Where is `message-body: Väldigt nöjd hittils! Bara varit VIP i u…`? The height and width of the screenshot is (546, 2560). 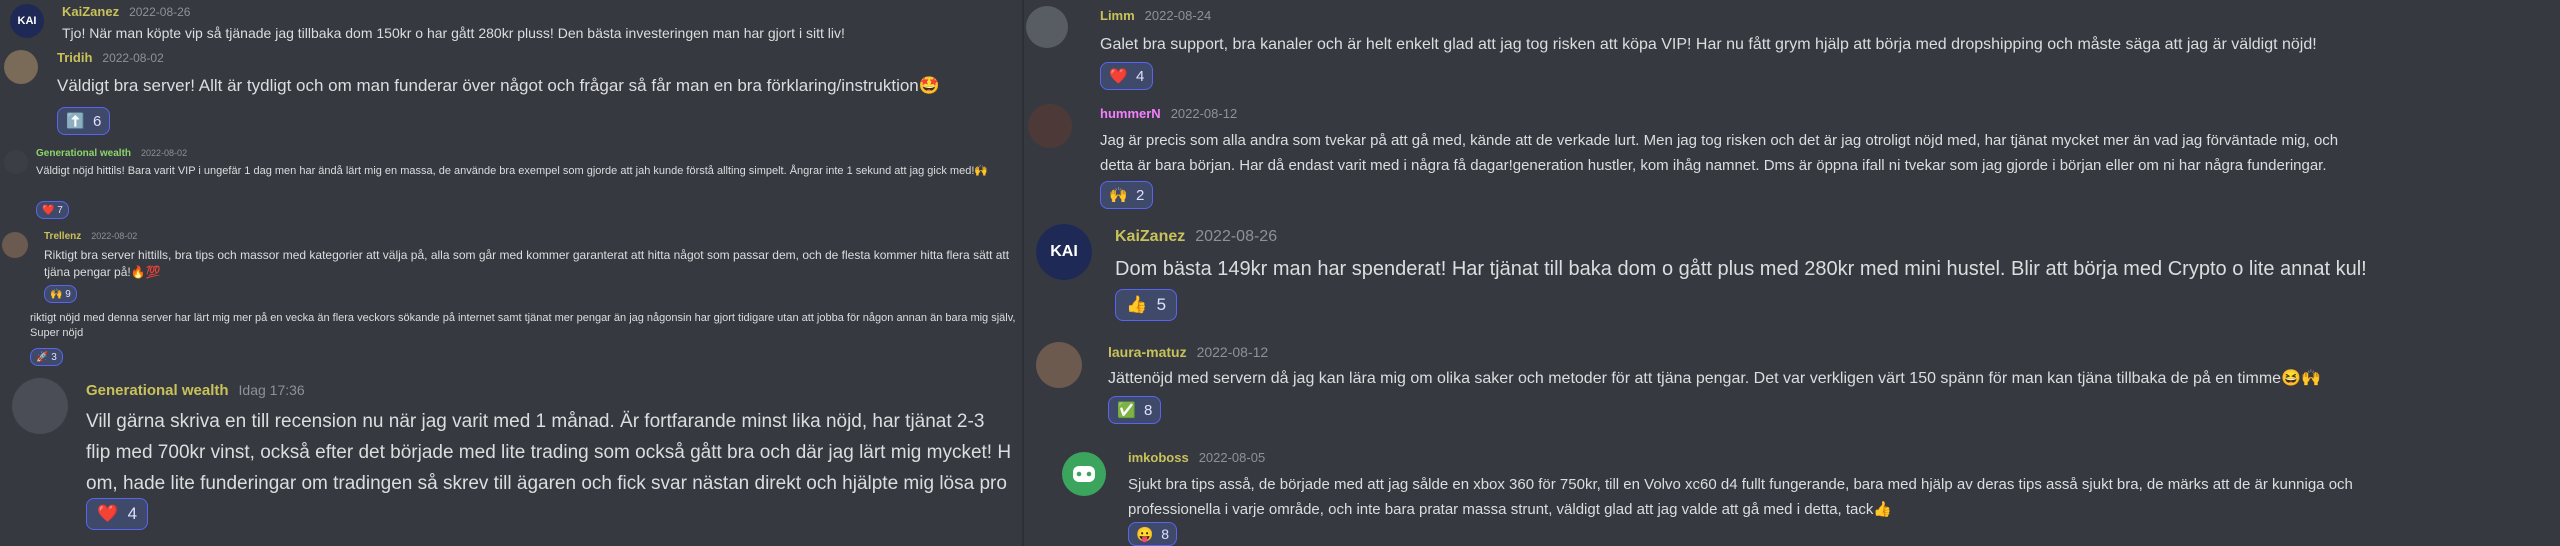 message-body: Väldigt nöjd hittils! Bara varit VIP i u… is located at coordinates (505, 171).